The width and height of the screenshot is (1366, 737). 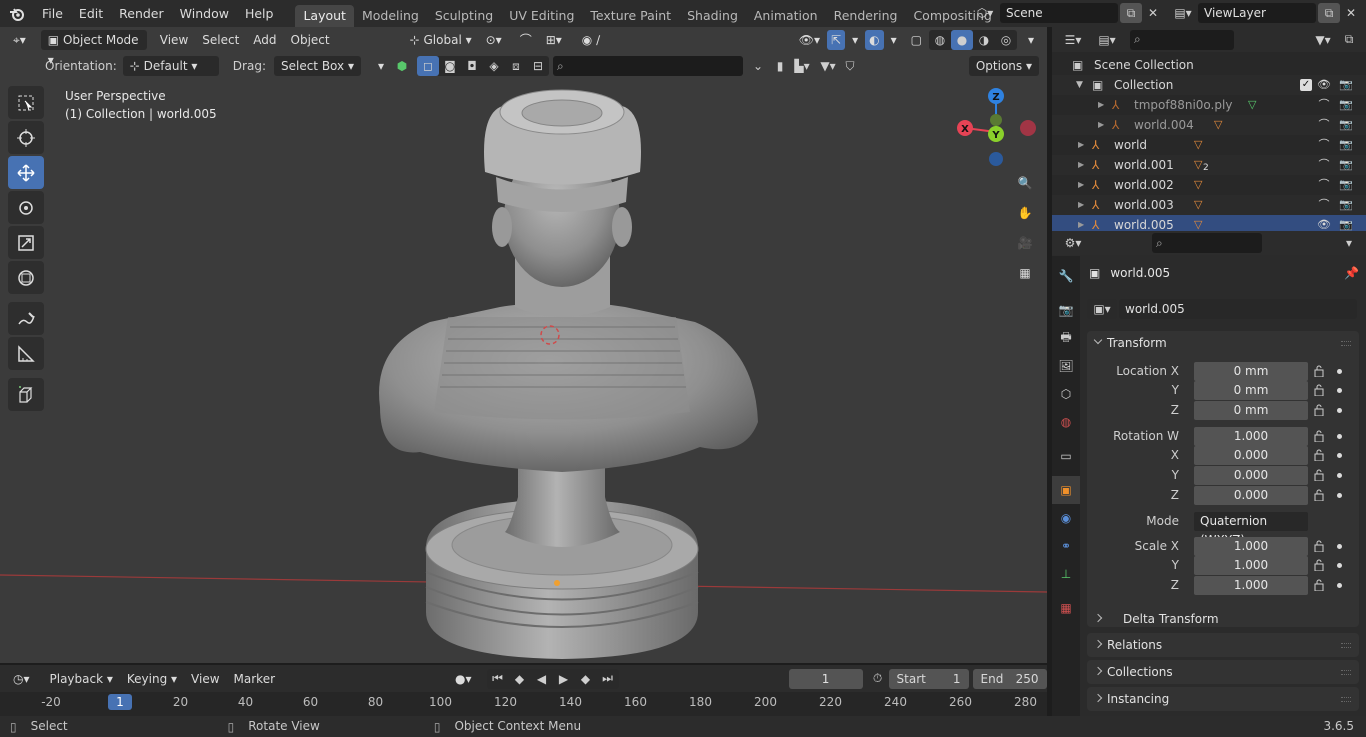 What do you see at coordinates (204, 13) in the screenshot?
I see `menu-window: Window` at bounding box center [204, 13].